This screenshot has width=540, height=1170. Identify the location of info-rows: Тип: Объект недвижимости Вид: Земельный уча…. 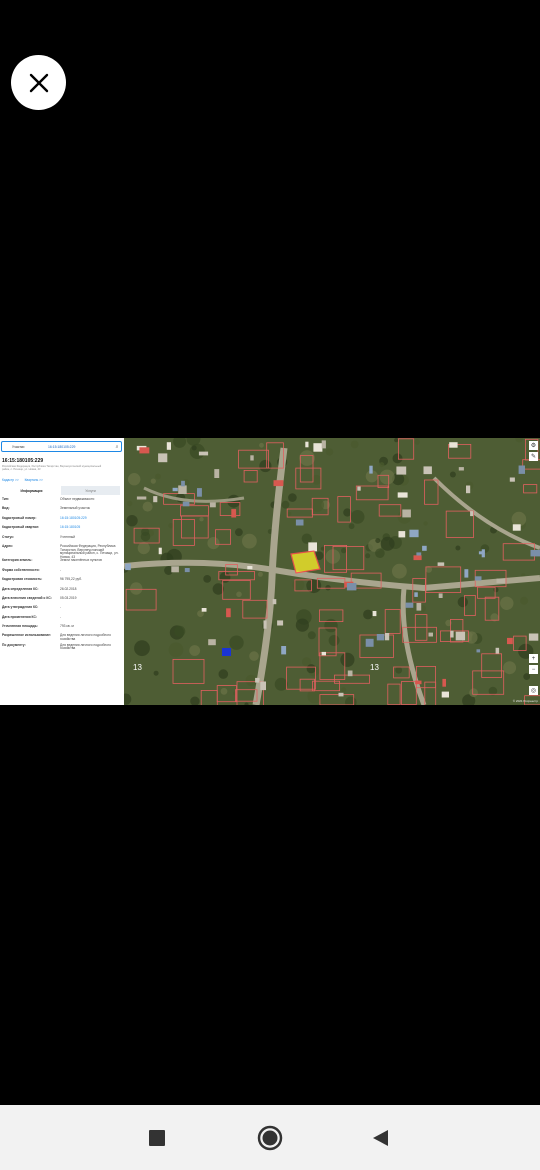
(62, 575).